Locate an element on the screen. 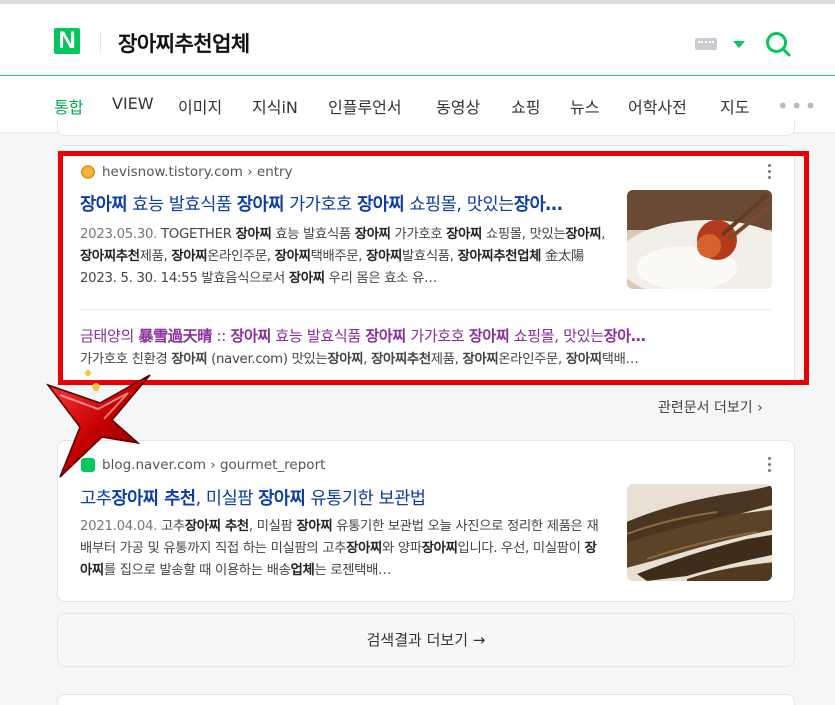 This screenshot has width=835, height=705. kebab-icon is located at coordinates (770, 465).